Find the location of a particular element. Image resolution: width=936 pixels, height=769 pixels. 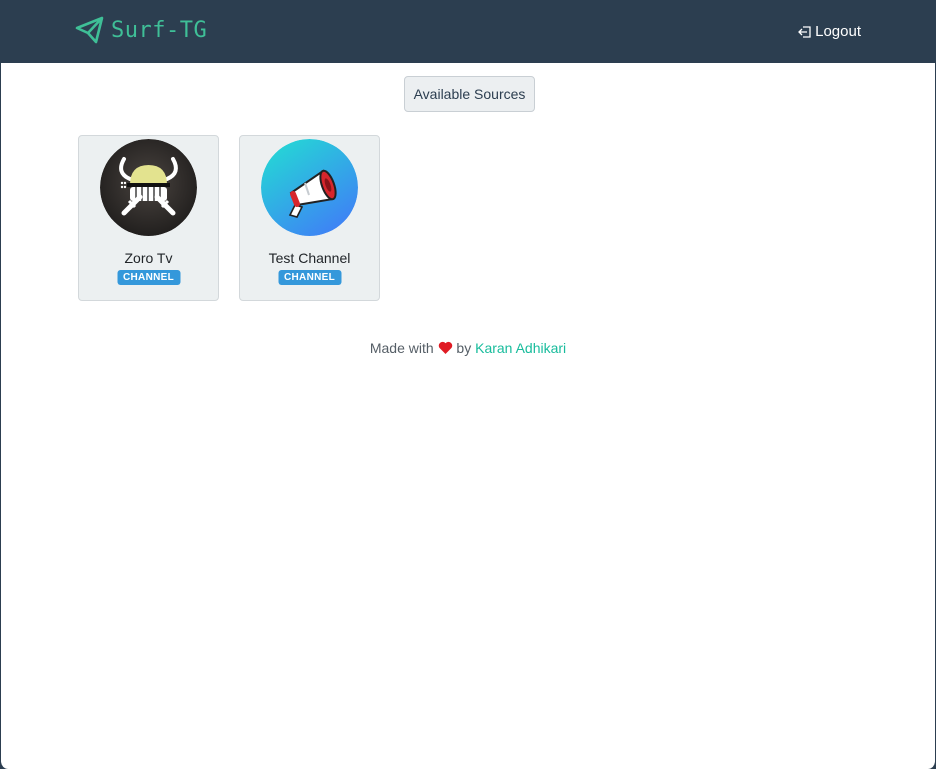

footer-by: by is located at coordinates (464, 348).